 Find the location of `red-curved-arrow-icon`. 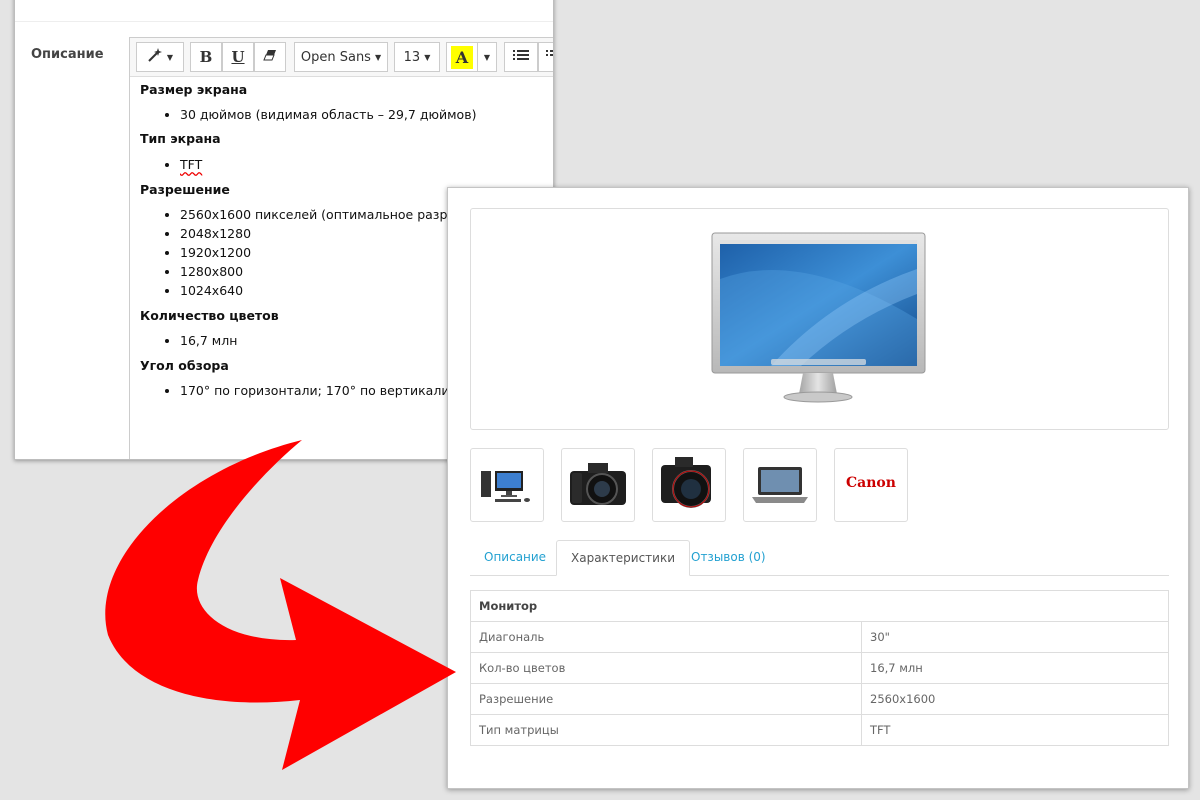

red-curved-arrow-icon is located at coordinates (280, 605).